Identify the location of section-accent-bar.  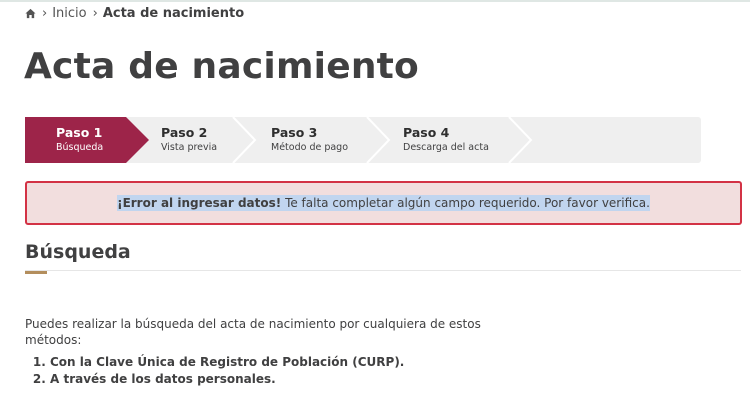
(36, 272).